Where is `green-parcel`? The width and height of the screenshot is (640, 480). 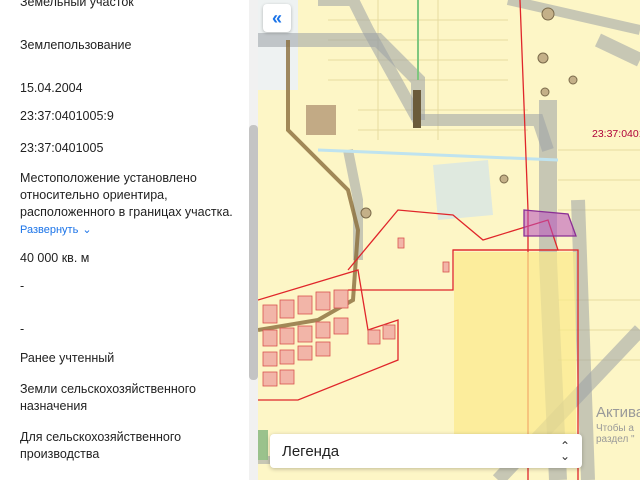 green-parcel is located at coordinates (263, 445).